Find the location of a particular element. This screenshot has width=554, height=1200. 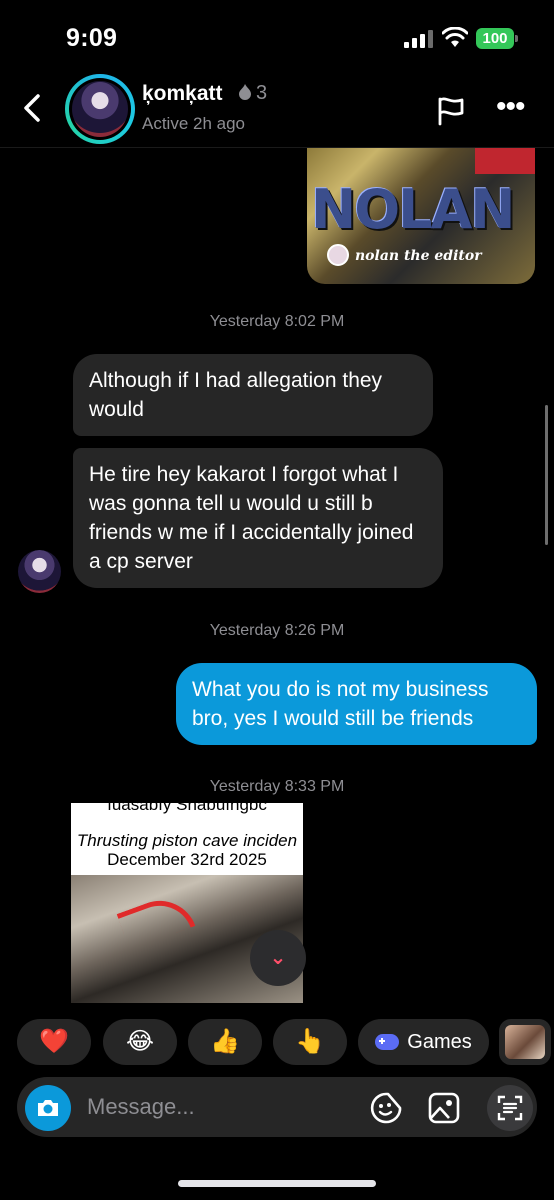

sticker-icon is located at coordinates (386, 1108).